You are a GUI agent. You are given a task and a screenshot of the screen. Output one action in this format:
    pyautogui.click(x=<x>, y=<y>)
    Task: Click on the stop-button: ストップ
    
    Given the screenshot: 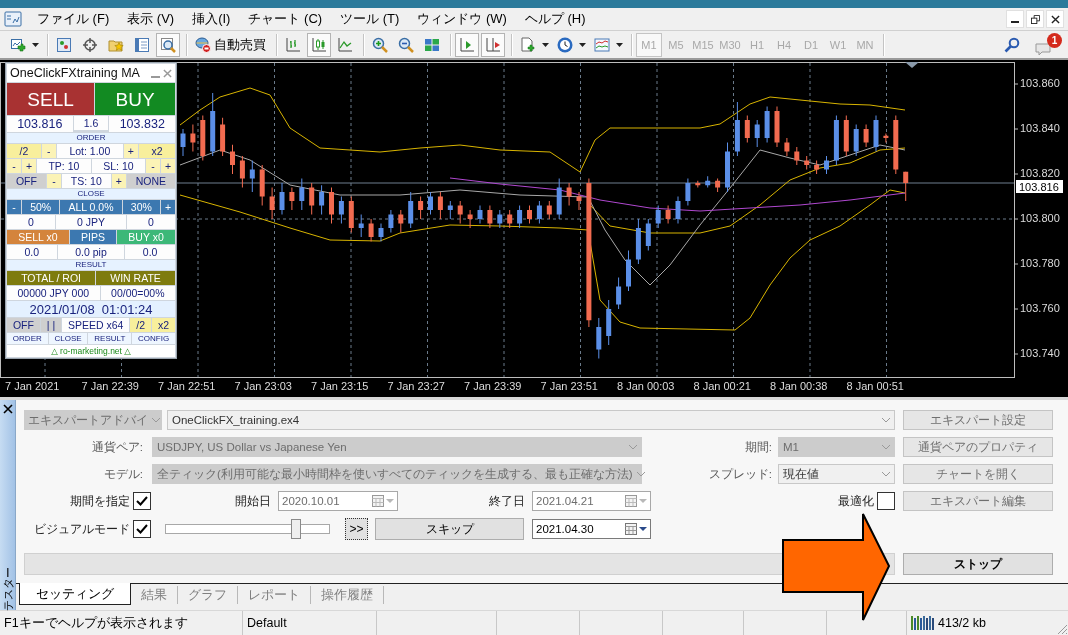 What is the action you would take?
    pyautogui.click(x=978, y=564)
    